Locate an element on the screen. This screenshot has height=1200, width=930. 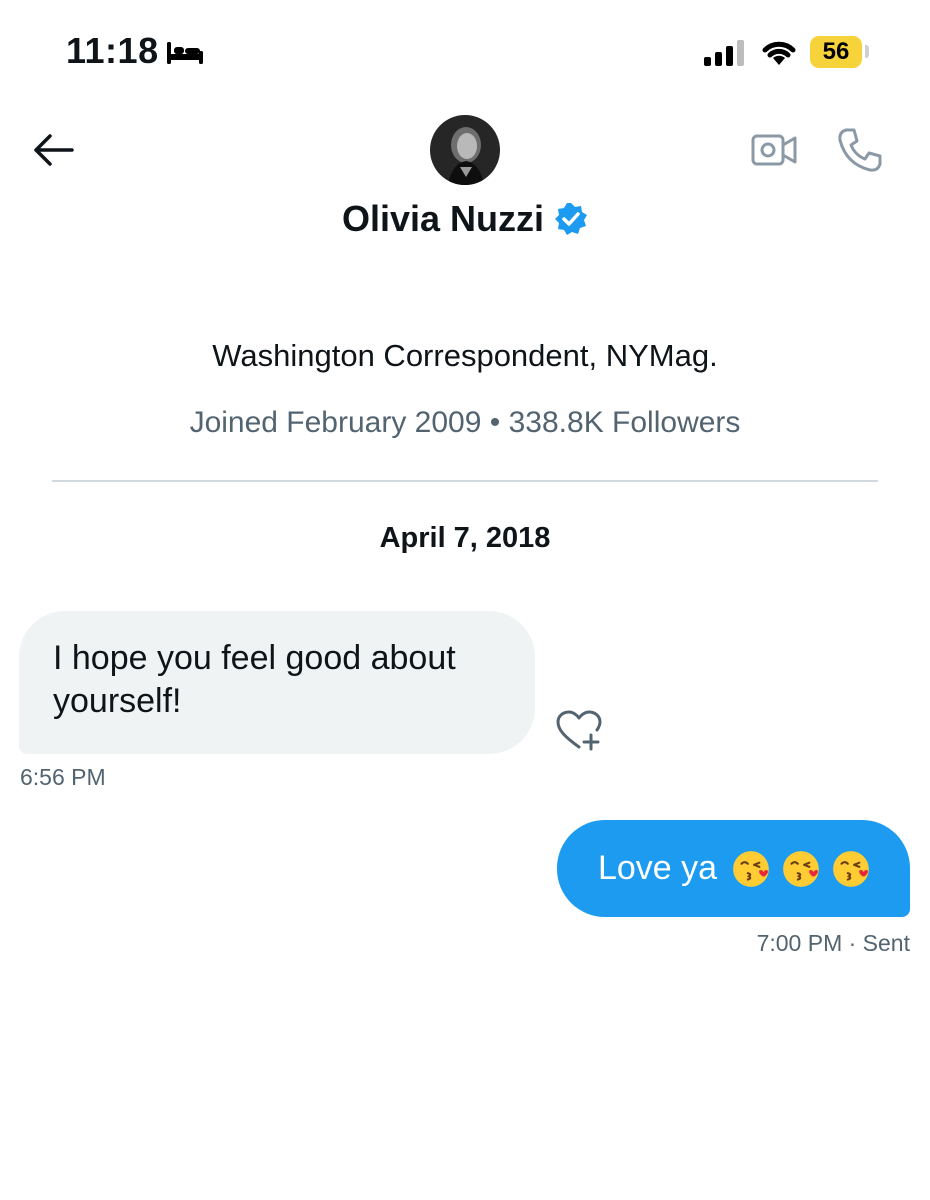
sent-message-bubble: Love ya is located at coordinates (733, 868).